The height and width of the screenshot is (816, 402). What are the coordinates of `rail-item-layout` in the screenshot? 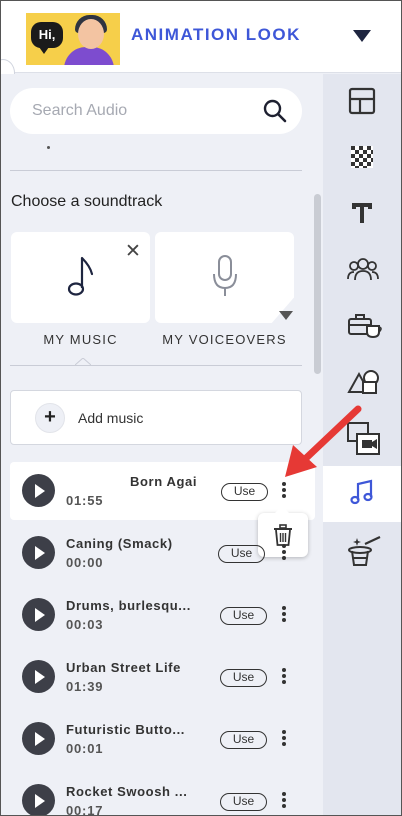 It's located at (362, 102).